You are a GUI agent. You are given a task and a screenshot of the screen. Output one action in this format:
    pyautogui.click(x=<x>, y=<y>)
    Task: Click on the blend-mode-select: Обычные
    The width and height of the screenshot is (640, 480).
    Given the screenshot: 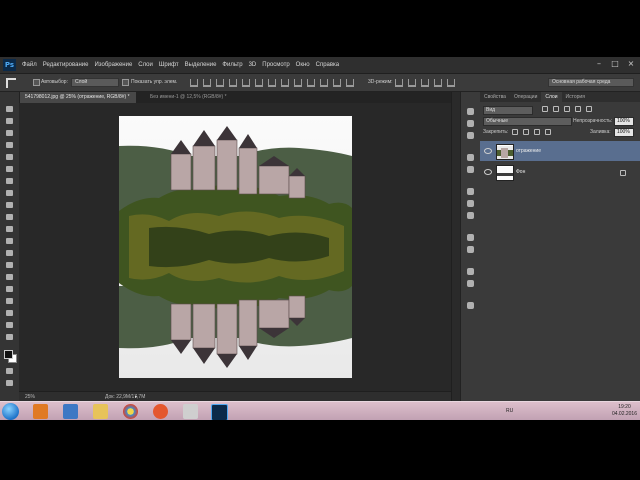 What is the action you would take?
    pyautogui.click(x=527, y=121)
    